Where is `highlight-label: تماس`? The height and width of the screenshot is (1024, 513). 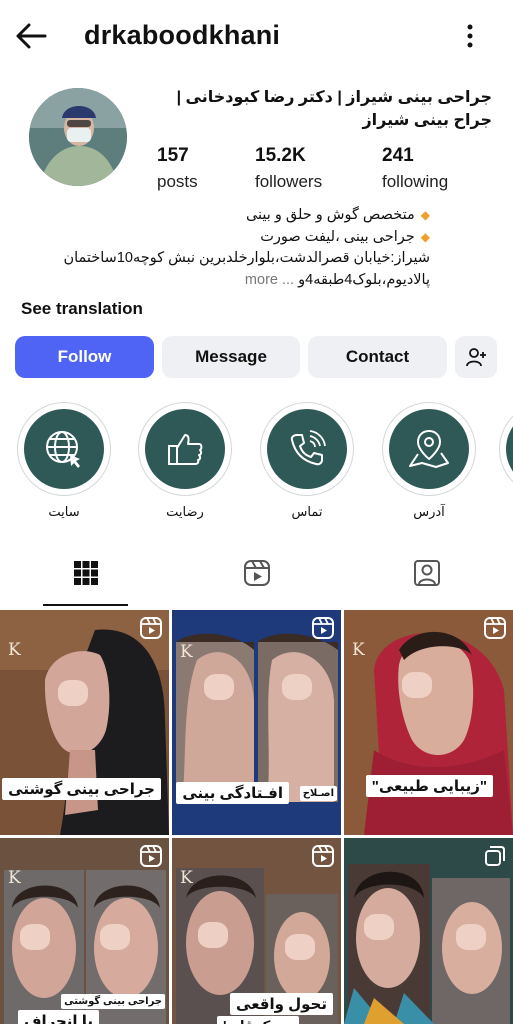
highlight-label: تماس is located at coordinates (307, 511).